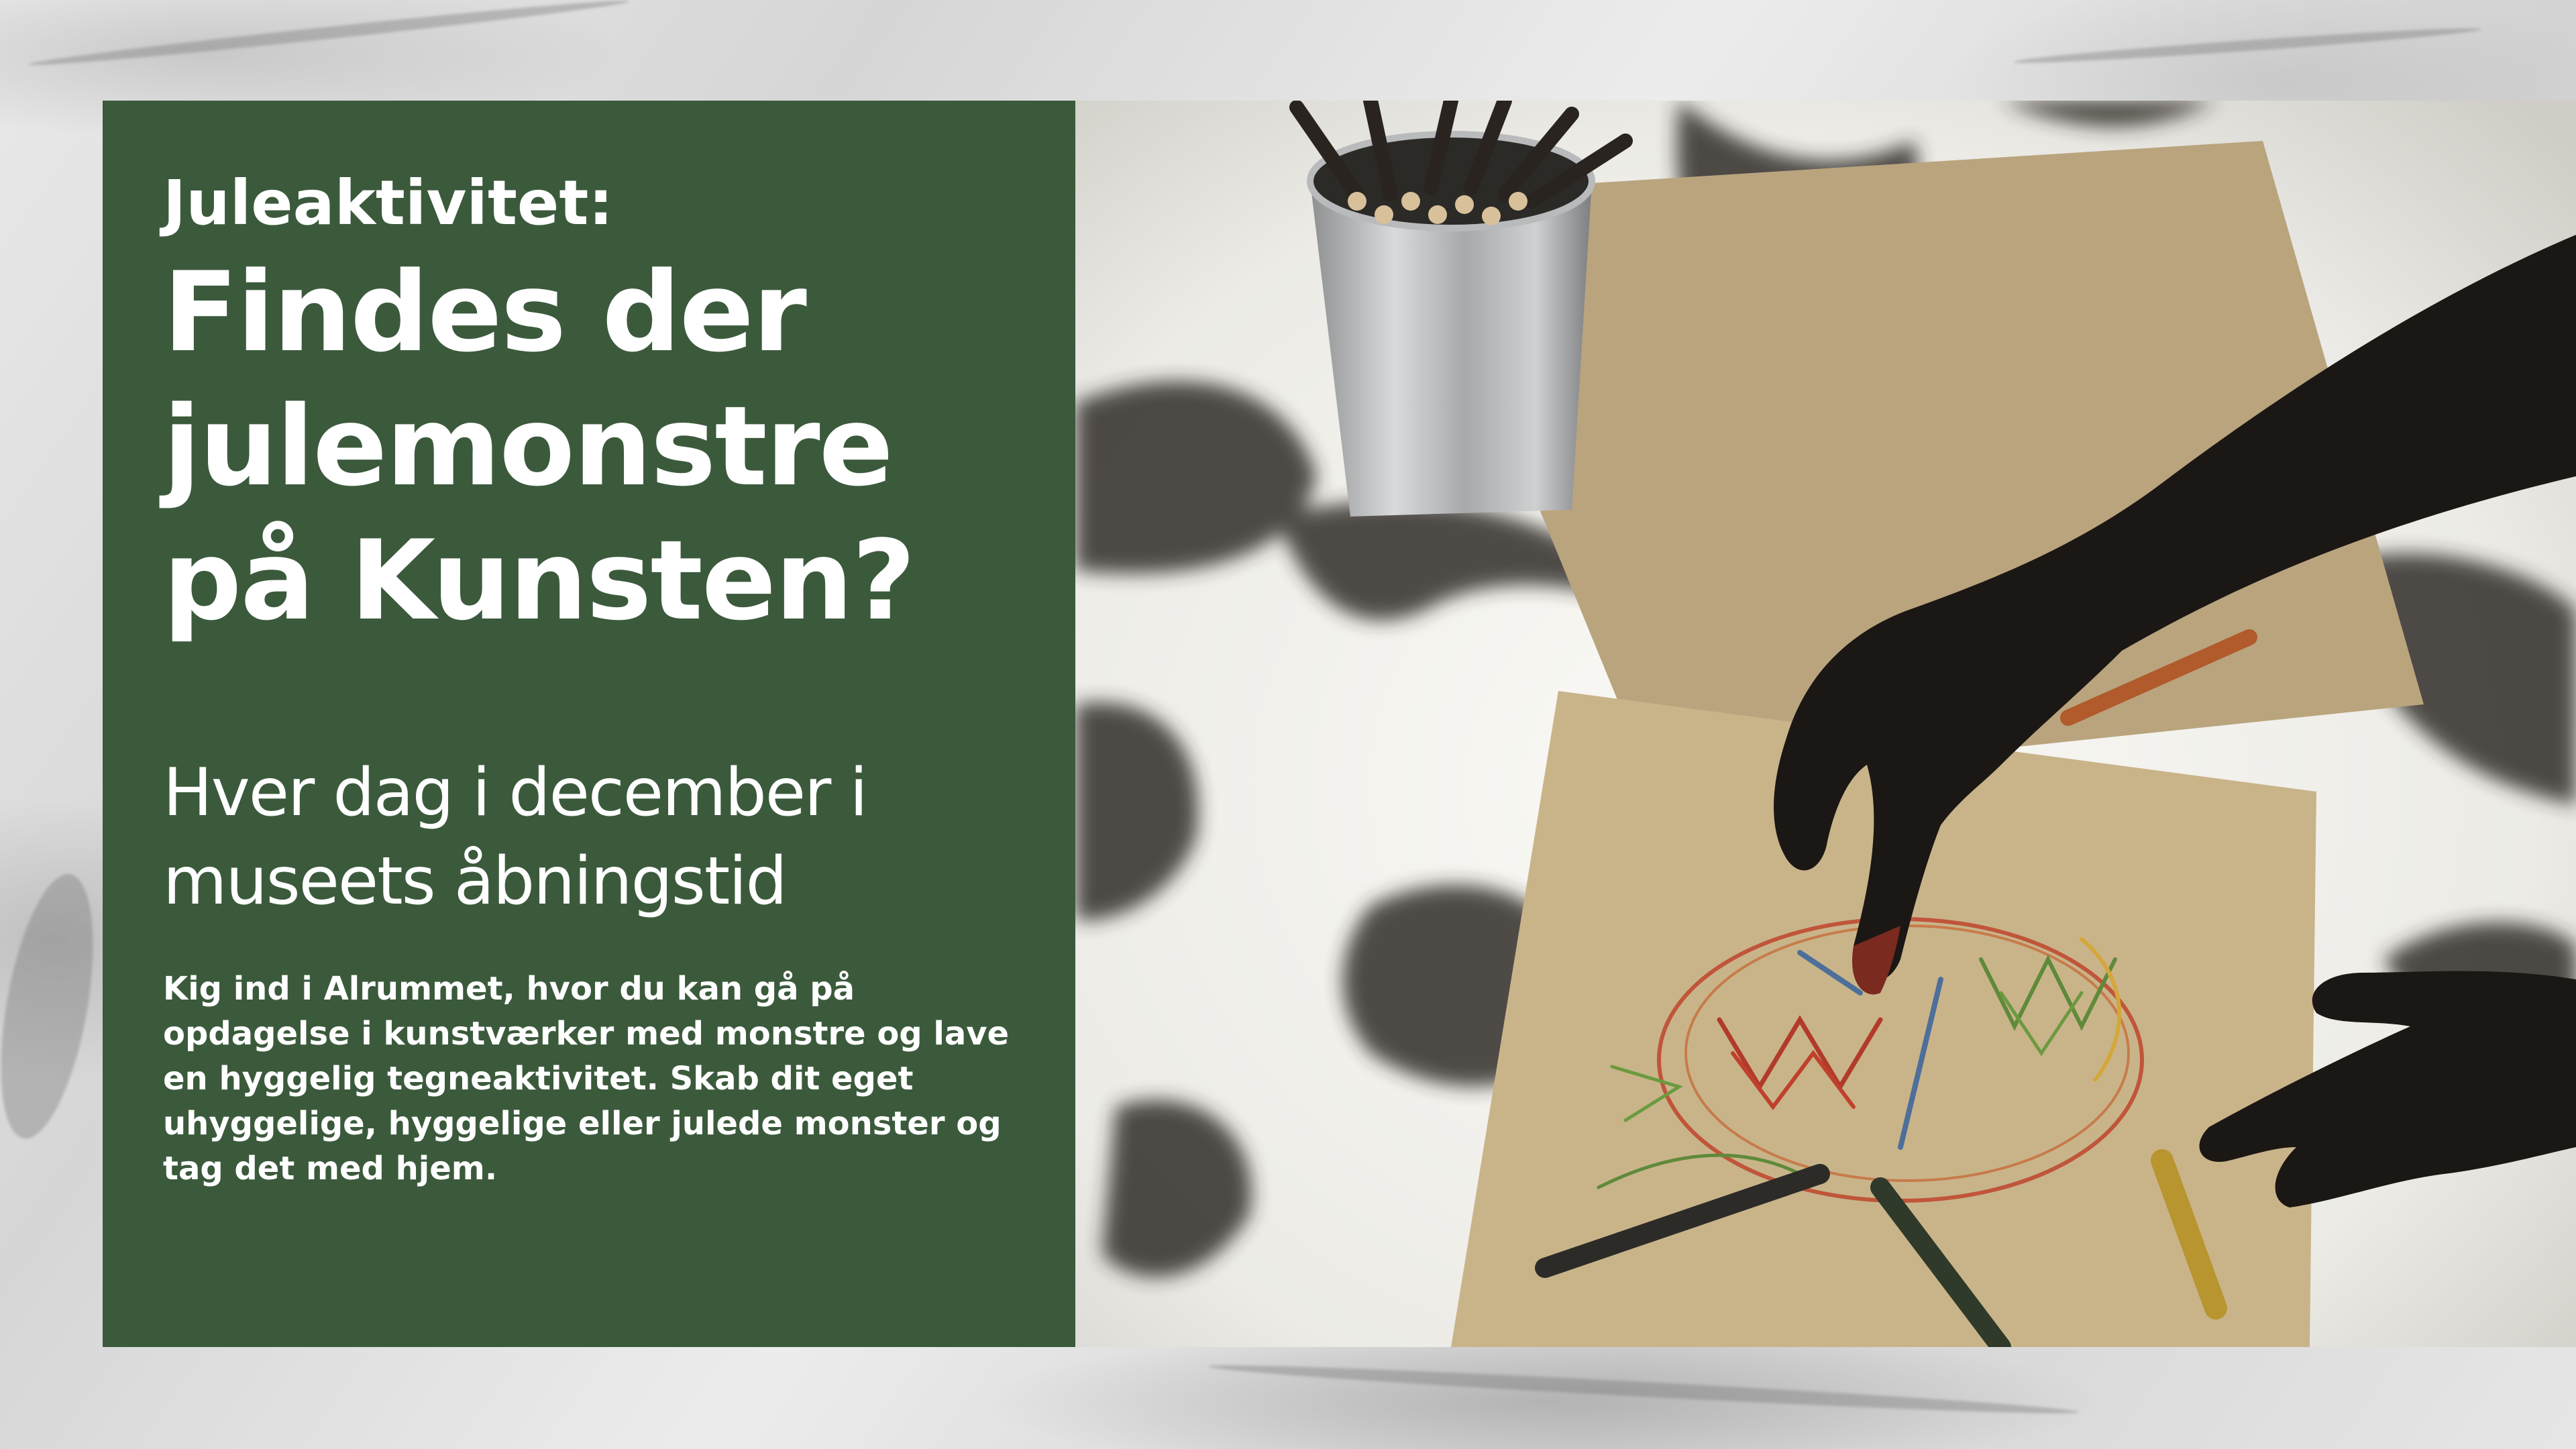 This screenshot has height=1449, width=2576. Describe the element at coordinates (388, 203) in the screenshot. I see `kicker-text: Juleaktivitet:` at that location.